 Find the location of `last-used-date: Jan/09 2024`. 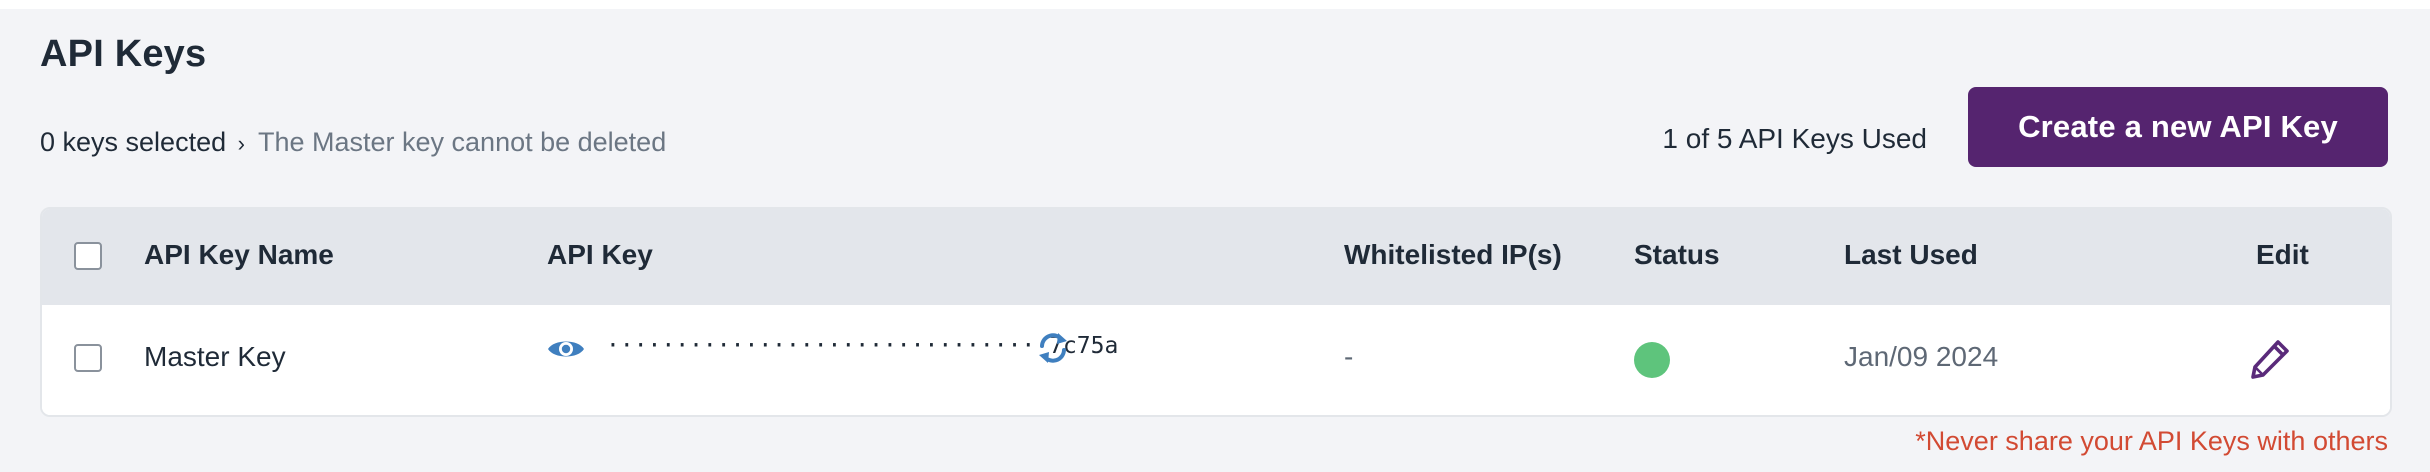

last-used-date: Jan/09 2024 is located at coordinates (1921, 356).